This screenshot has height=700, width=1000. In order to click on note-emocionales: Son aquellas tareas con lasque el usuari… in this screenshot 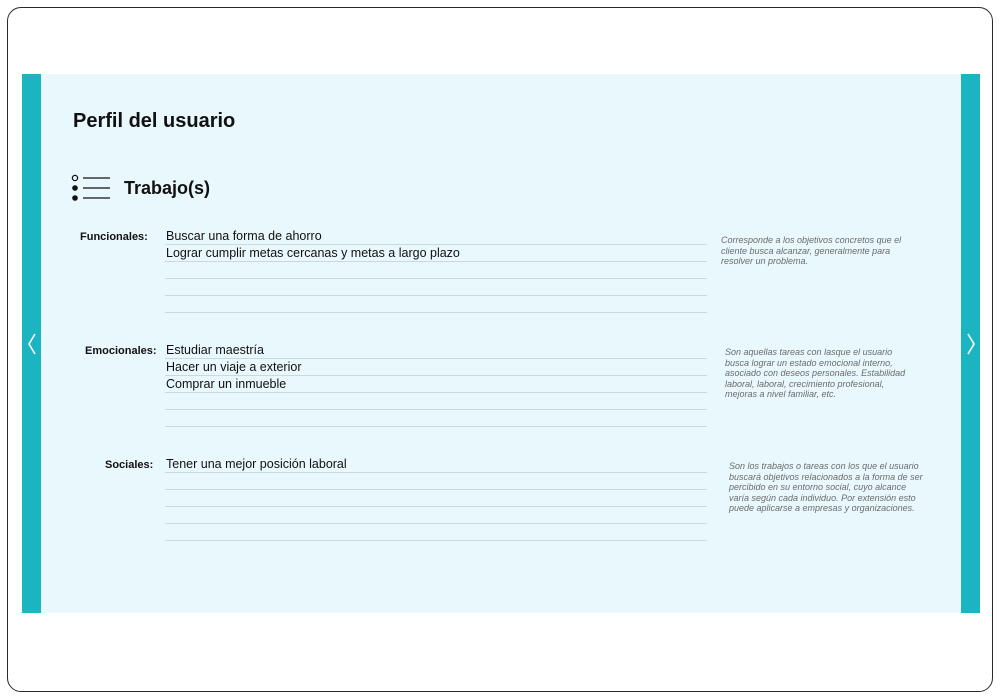, I will do `click(815, 373)`.